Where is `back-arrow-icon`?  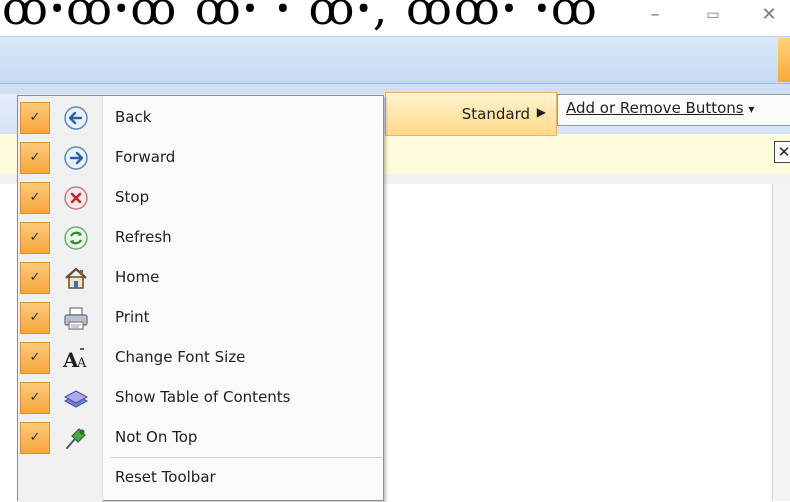
back-arrow-icon is located at coordinates (76, 118).